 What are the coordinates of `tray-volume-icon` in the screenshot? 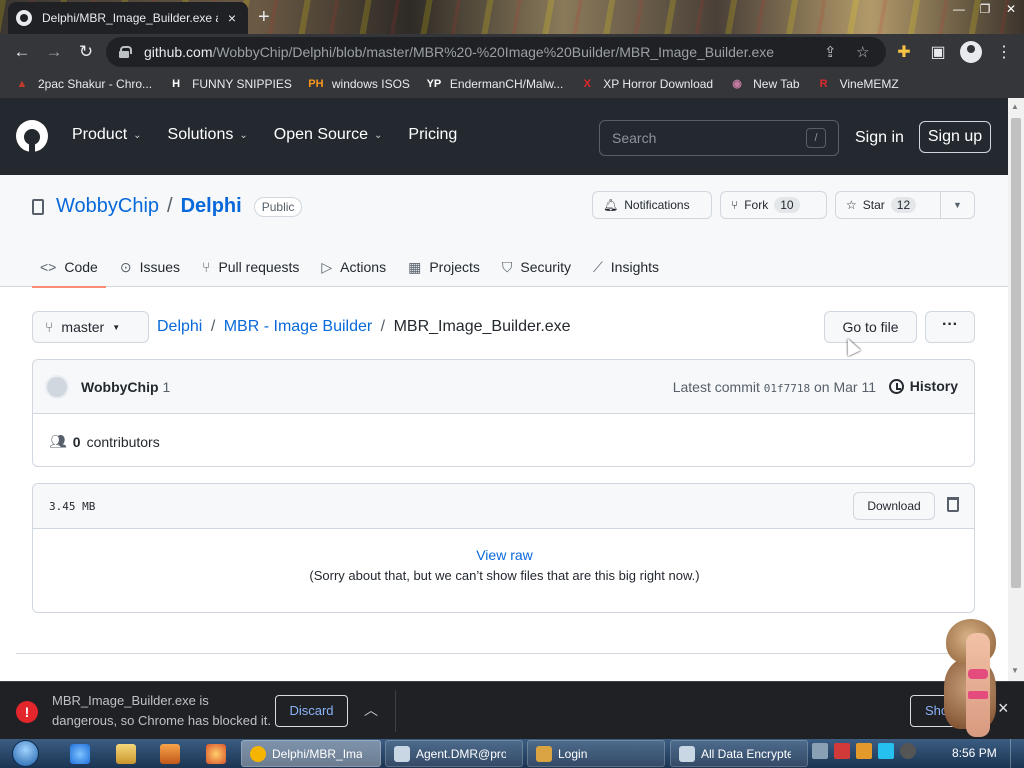 It's located at (908, 751).